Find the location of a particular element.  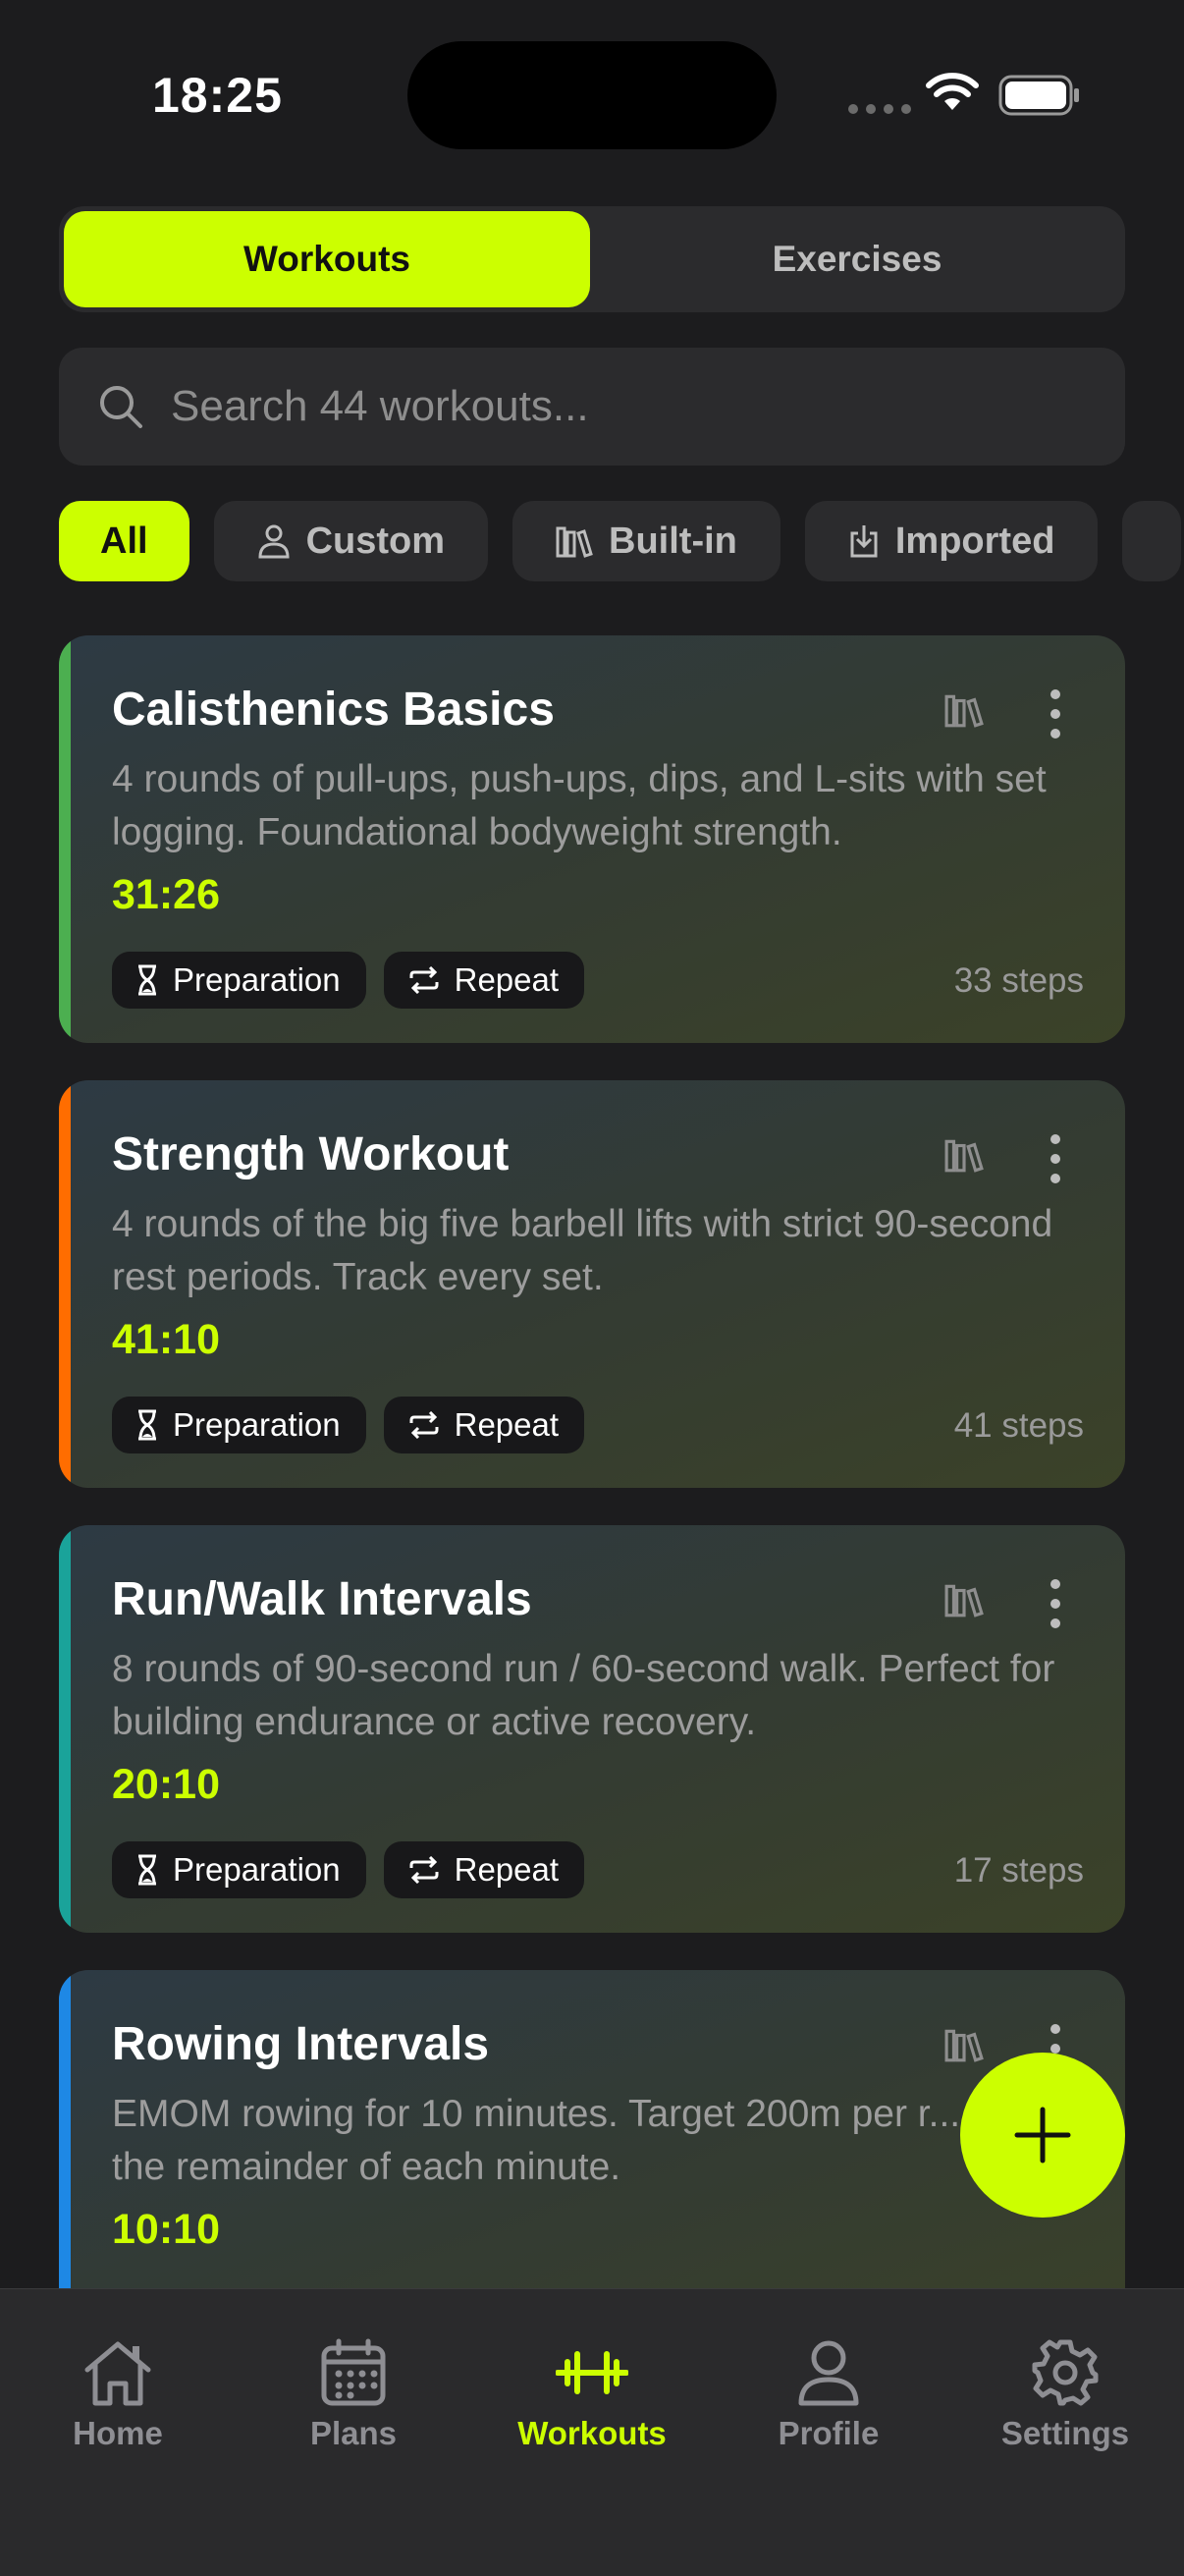

tab-plans: Plans is located at coordinates (353, 2395).